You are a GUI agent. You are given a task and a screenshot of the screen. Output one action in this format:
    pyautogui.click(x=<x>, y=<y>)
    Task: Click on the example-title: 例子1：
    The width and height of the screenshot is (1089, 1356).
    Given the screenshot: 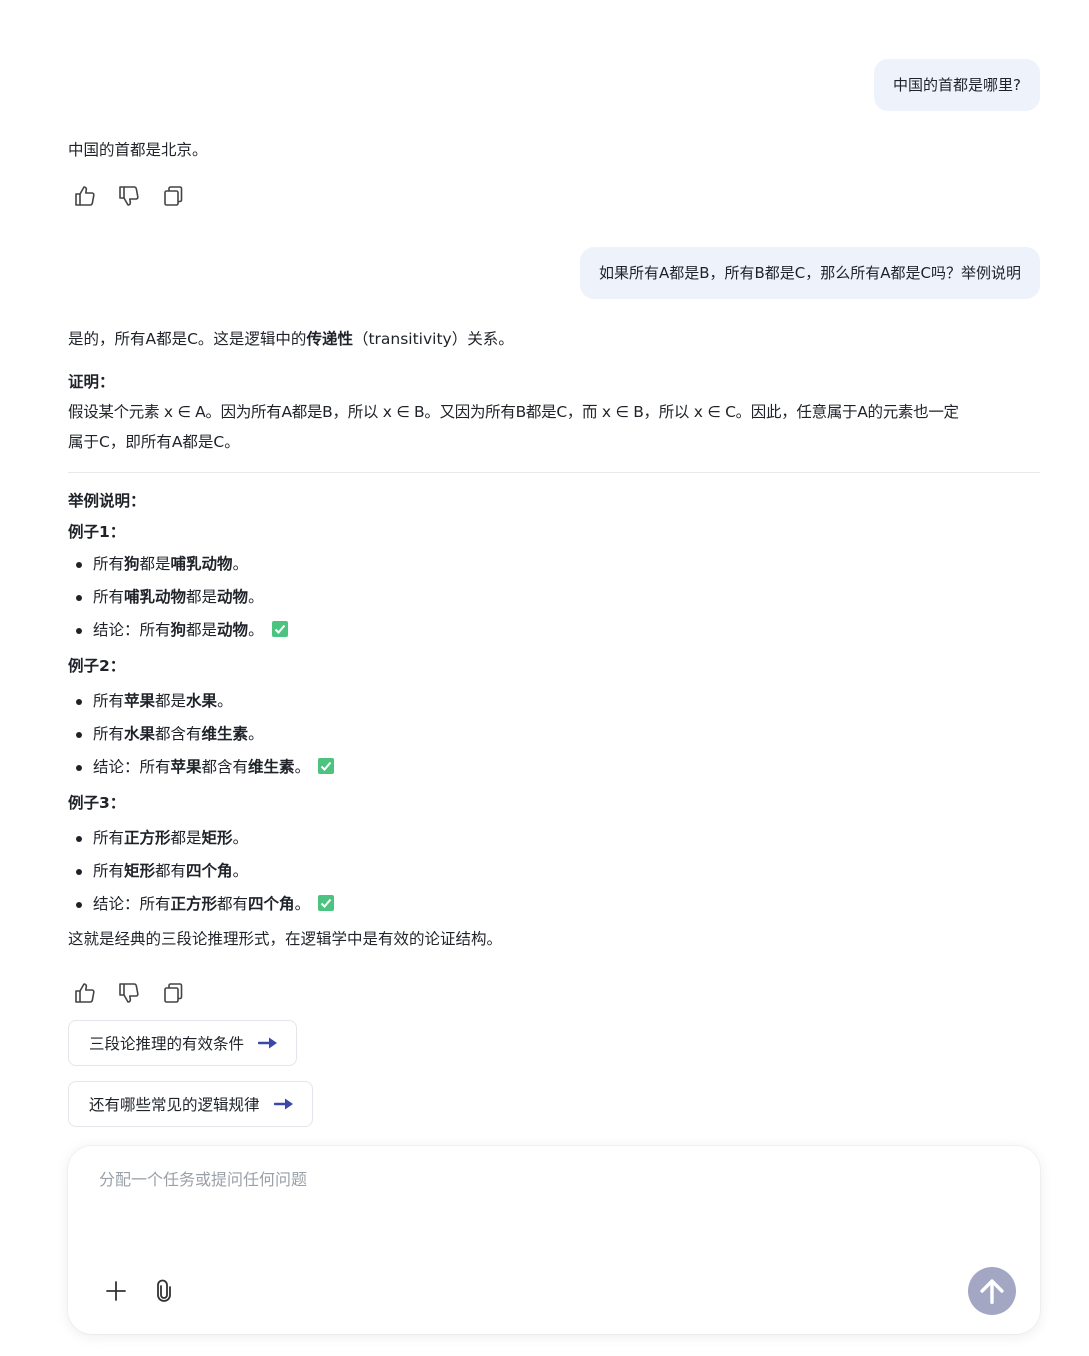 What is the action you would take?
    pyautogui.click(x=97, y=532)
    